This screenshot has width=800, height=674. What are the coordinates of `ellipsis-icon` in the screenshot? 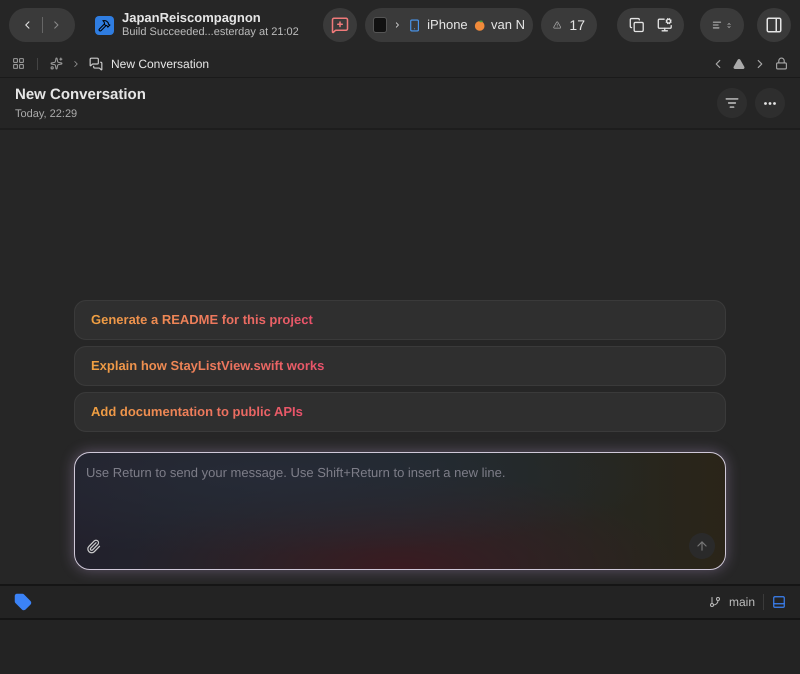 It's located at (770, 103).